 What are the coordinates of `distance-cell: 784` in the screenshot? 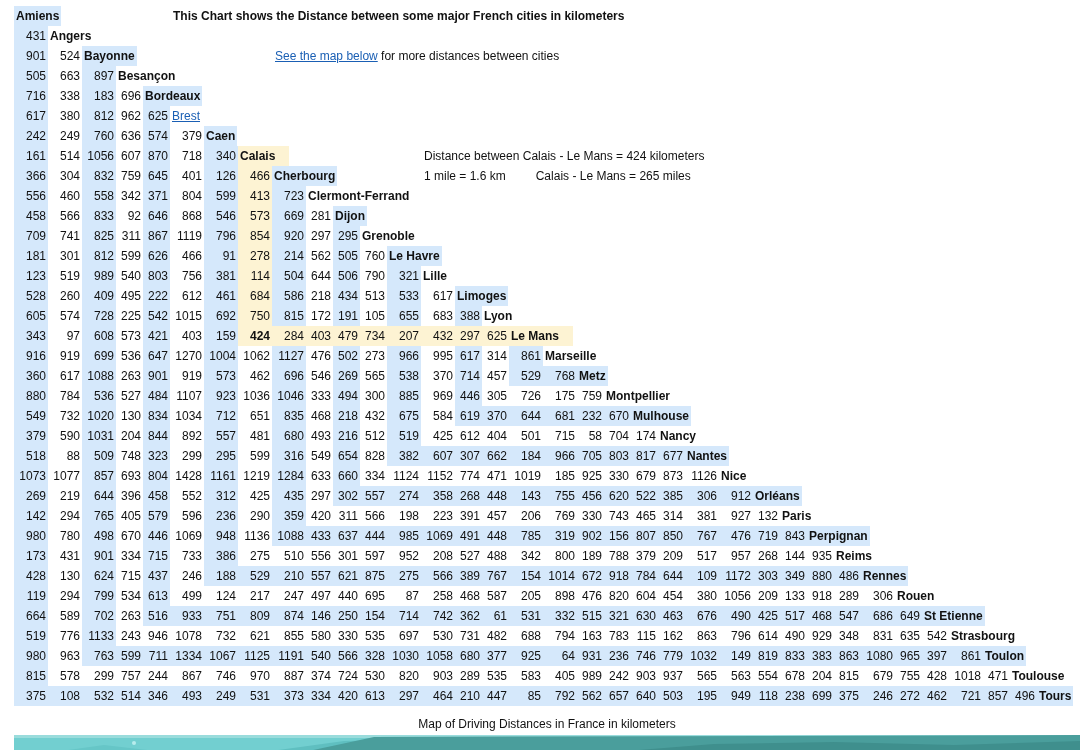 It's located at (644, 576).